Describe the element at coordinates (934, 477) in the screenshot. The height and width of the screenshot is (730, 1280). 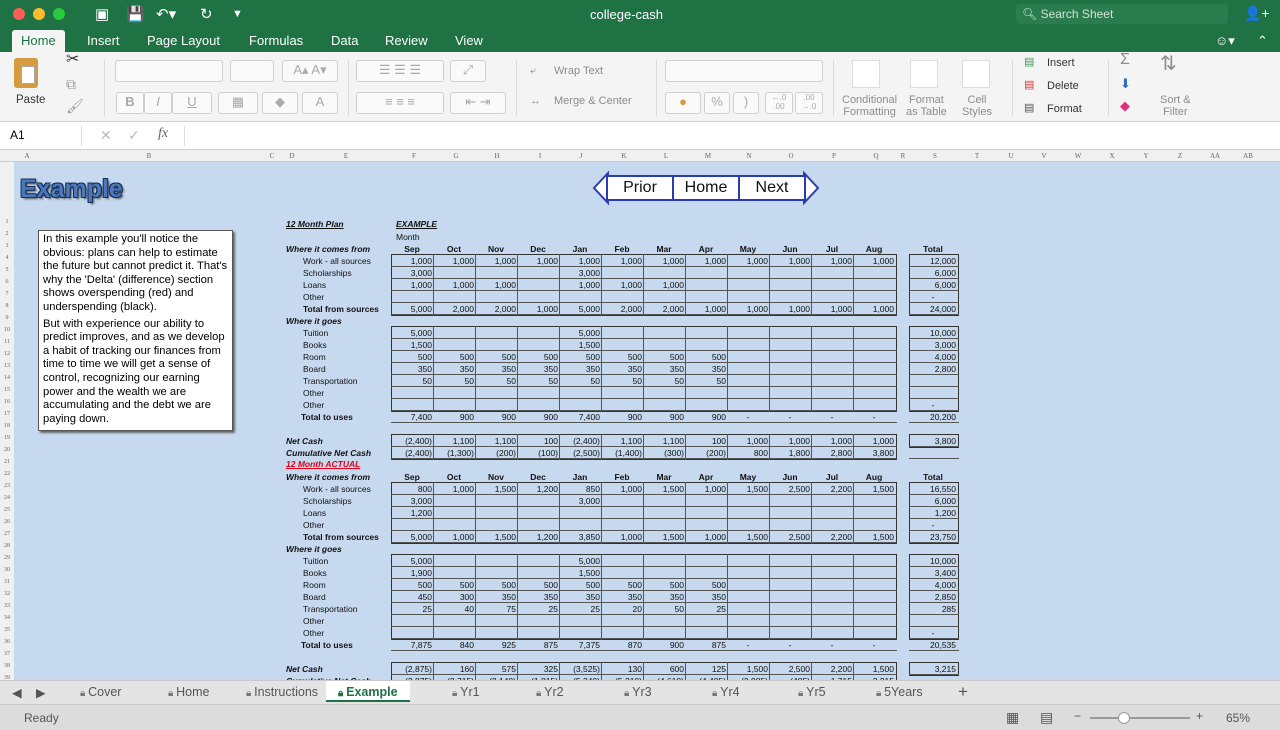
I see `total-header: Total` at that location.